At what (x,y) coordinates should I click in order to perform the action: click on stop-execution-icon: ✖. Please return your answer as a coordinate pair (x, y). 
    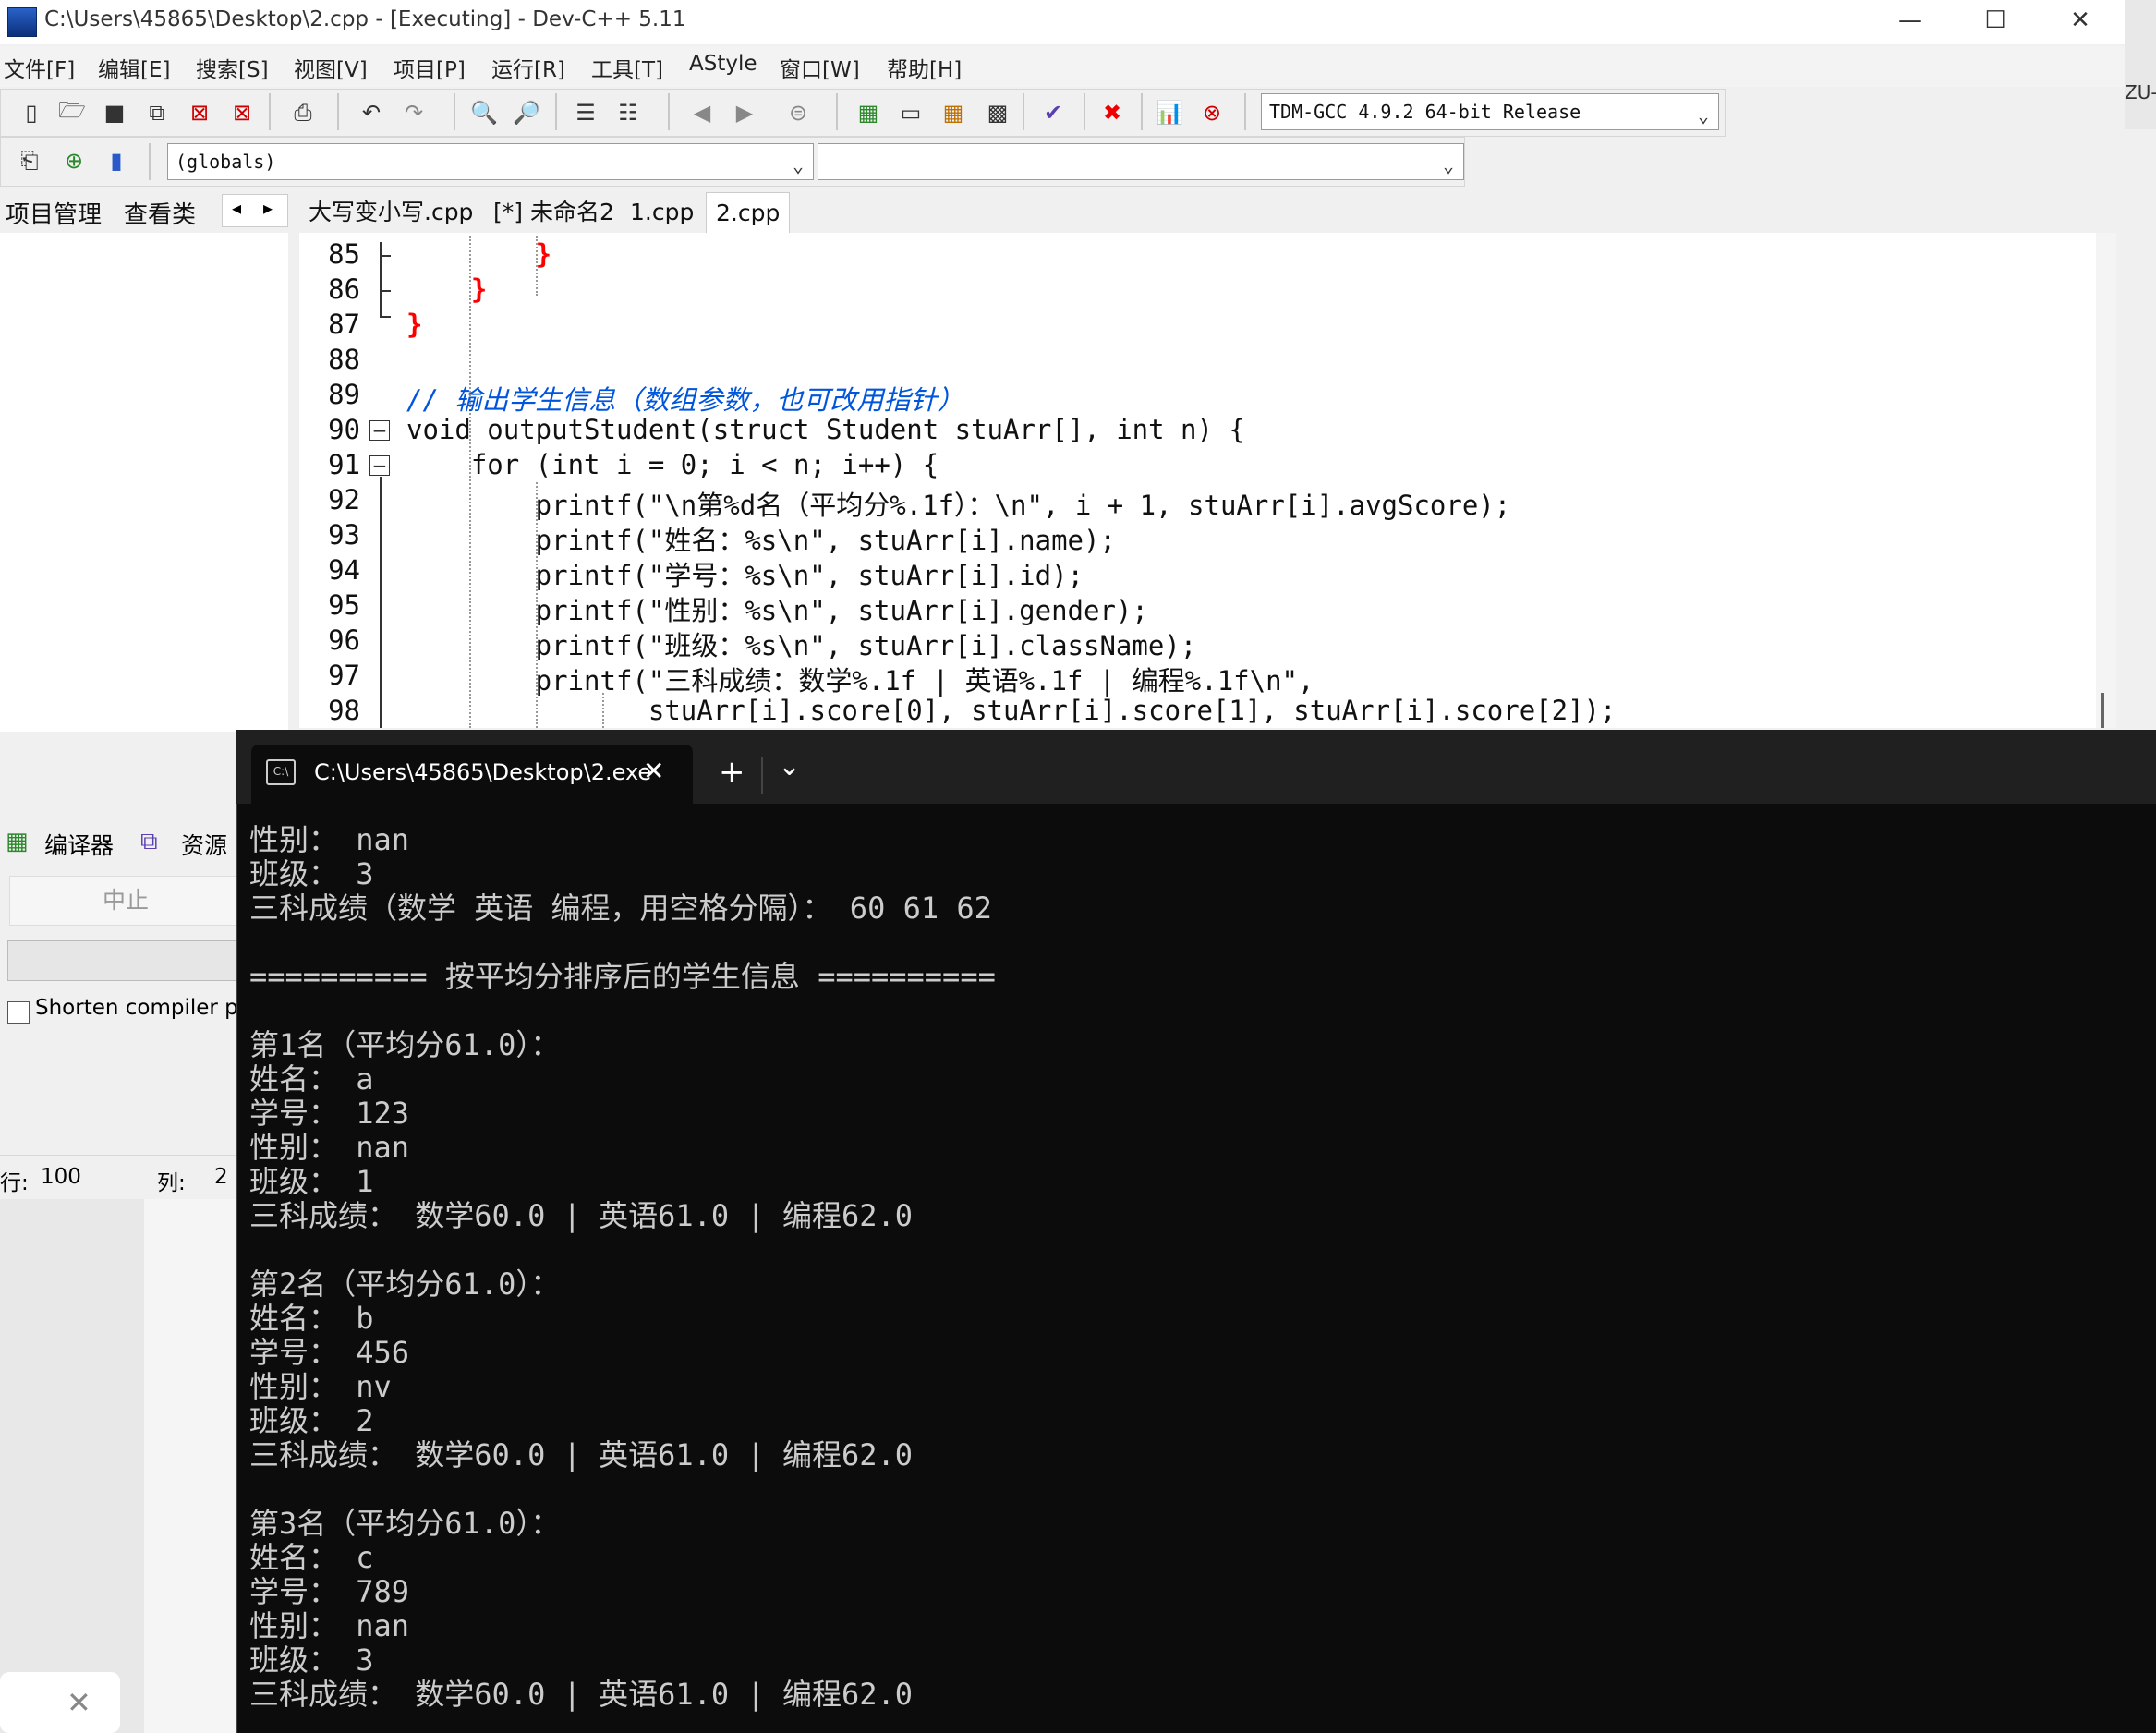
    Looking at the image, I should click on (1112, 112).